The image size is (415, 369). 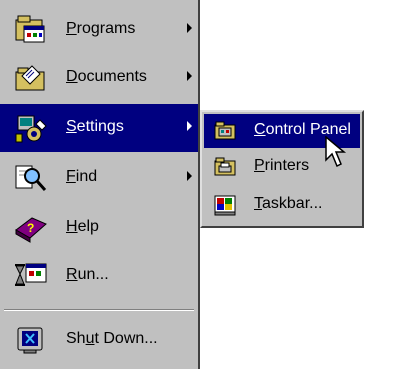 I want to click on taskbar-icon, so click(x=225, y=205).